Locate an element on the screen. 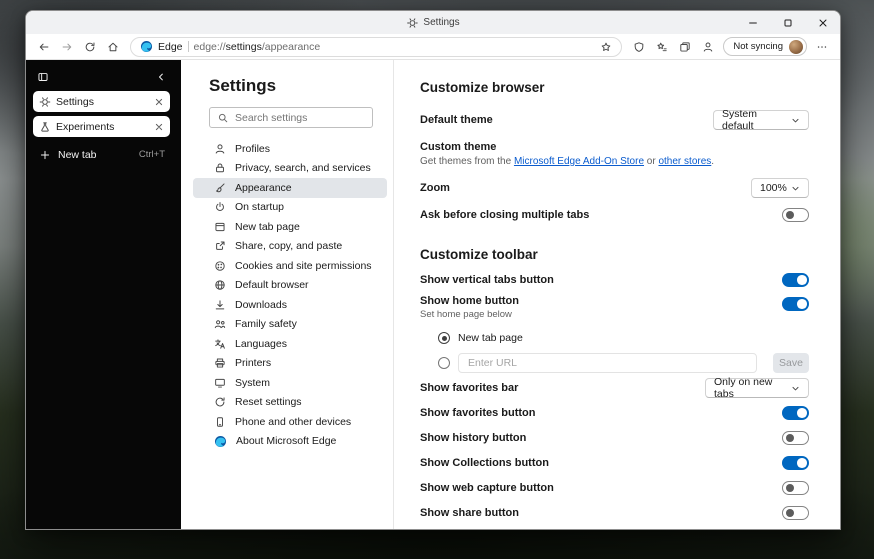 Image resolution: width=874 pixels, height=559 pixels. sidebar-item-on-startup: On startup is located at coordinates (290, 208).